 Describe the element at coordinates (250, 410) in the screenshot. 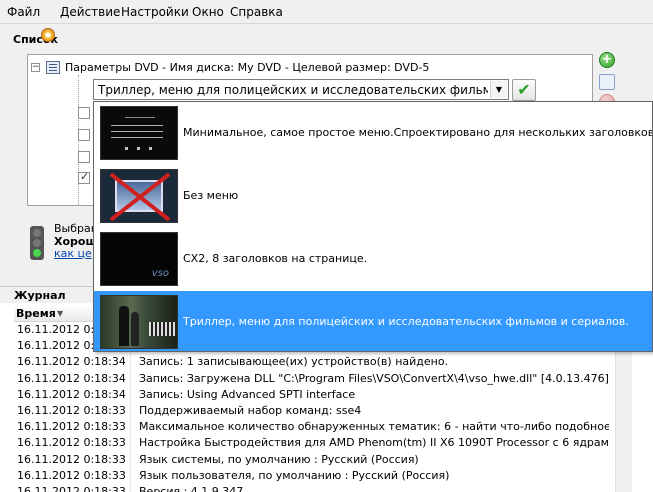

I see `log-row-message: Поддерживаемый набор команд: sse4` at that location.